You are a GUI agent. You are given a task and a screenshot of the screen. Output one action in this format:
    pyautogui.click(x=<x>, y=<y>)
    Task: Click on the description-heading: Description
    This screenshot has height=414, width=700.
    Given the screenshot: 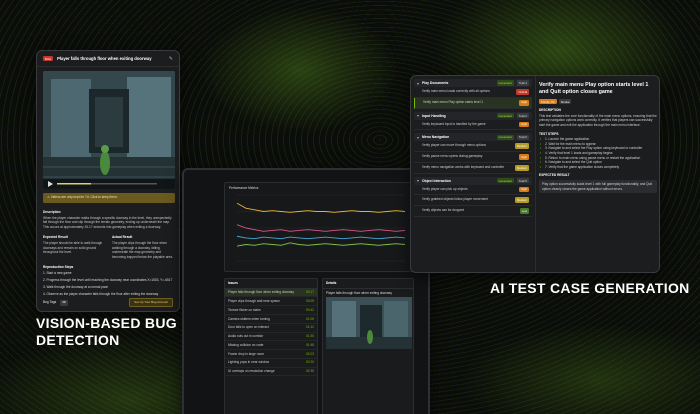 What is the action you would take?
    pyautogui.click(x=52, y=212)
    